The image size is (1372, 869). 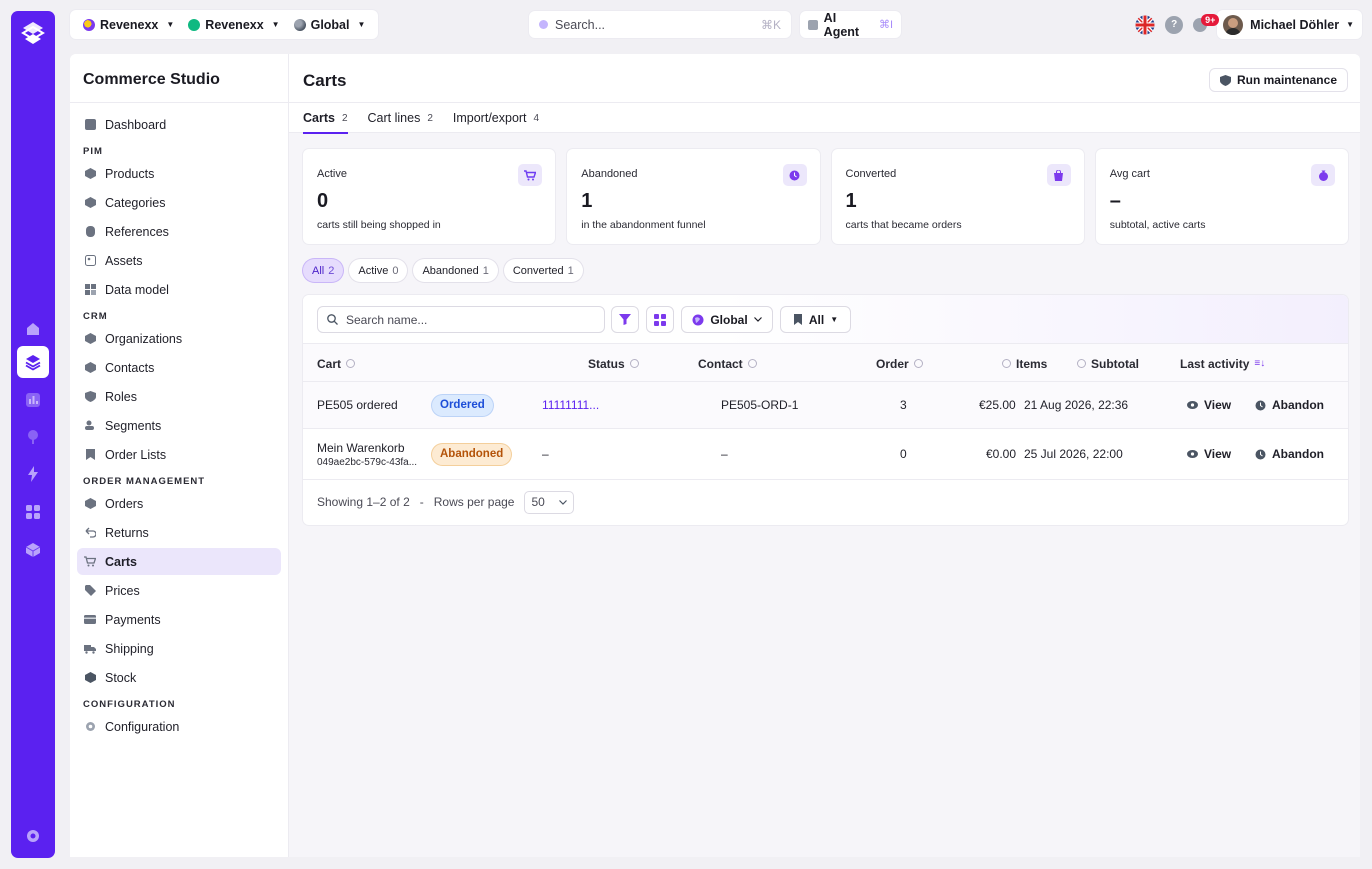 I want to click on scope-selector: Global ▼, so click(x=330, y=24).